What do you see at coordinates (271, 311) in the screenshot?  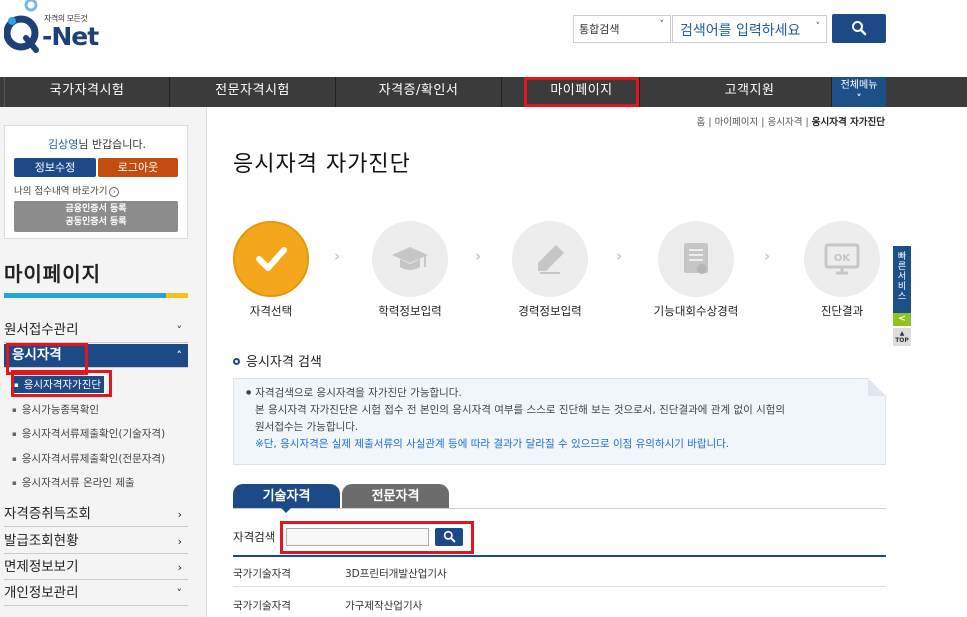 I see `step-label: 자격선택` at bounding box center [271, 311].